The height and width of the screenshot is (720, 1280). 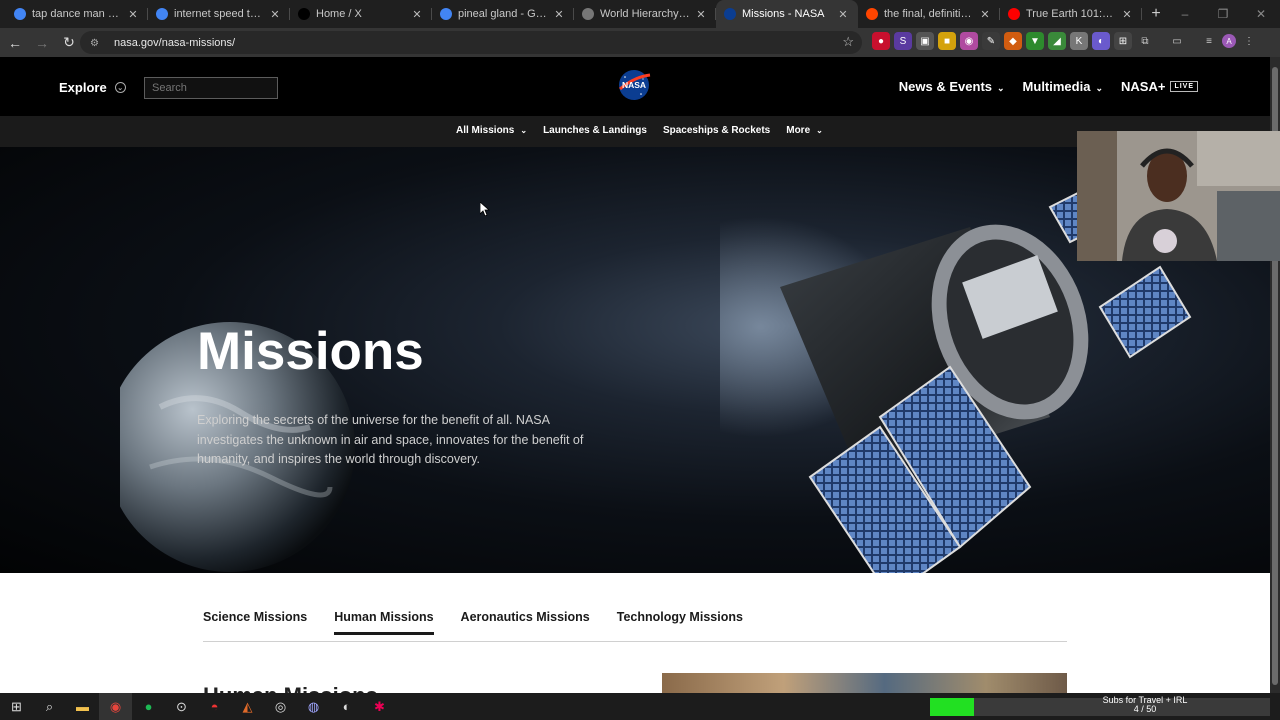 I want to click on mission-tab: Science Missions, so click(x=255, y=622).